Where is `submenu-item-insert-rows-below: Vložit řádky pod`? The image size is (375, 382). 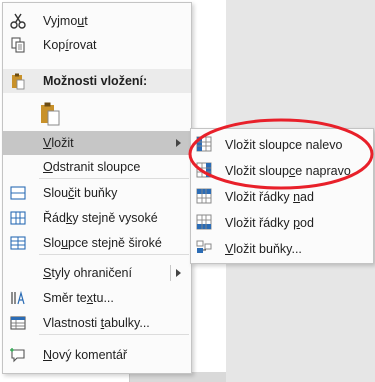 submenu-item-insert-rows-below: Vložit řádky pod is located at coordinates (282, 222).